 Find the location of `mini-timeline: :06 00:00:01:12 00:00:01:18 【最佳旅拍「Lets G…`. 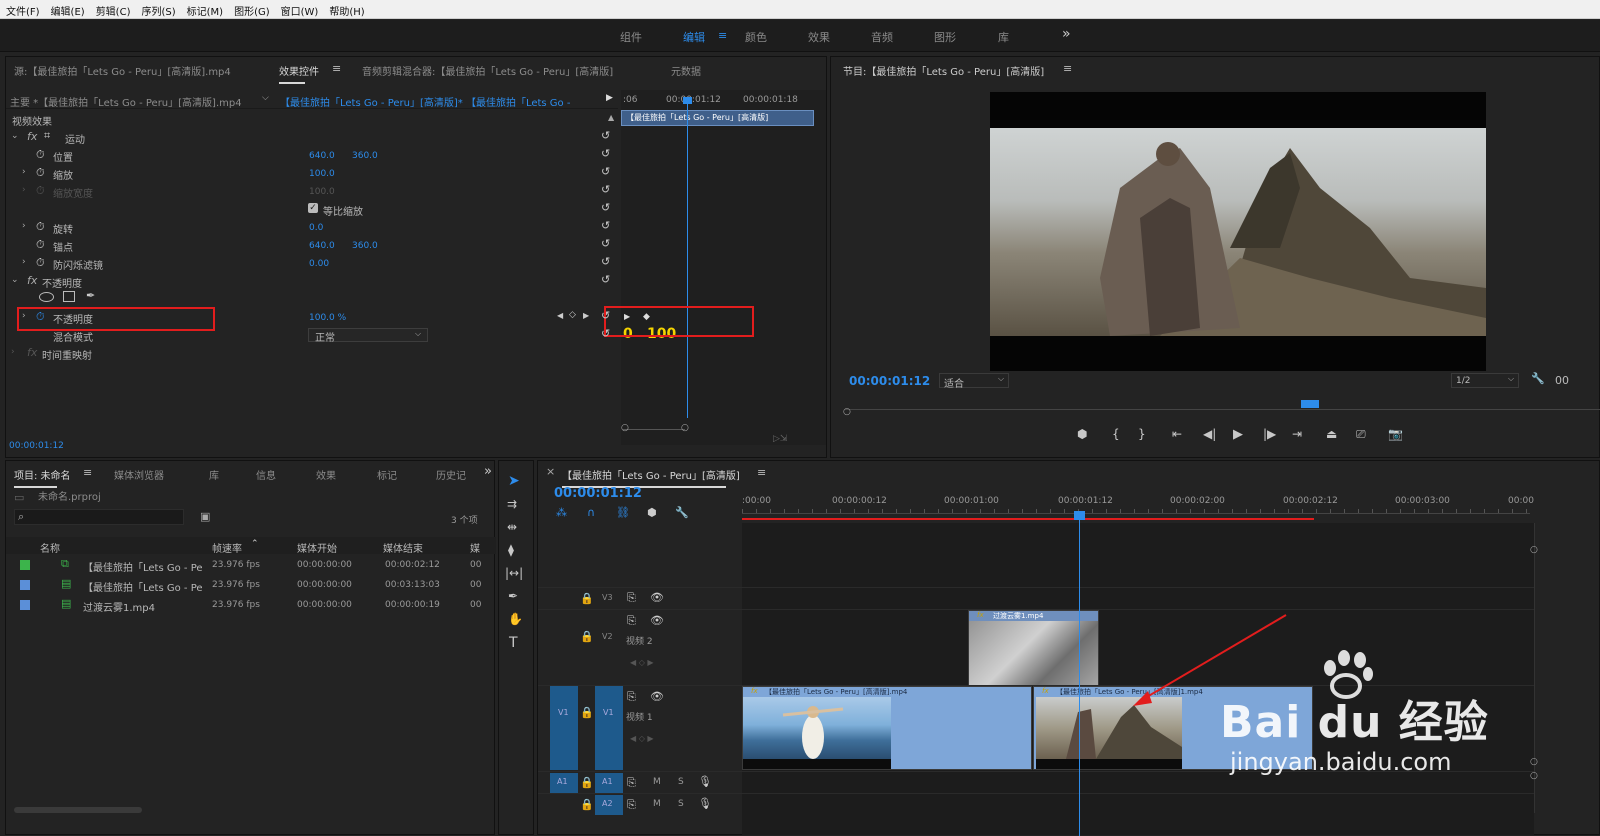

mini-timeline: :06 00:00:01:12 00:00:01:18 【最佳旅拍「Lets G… is located at coordinates (723, 267).